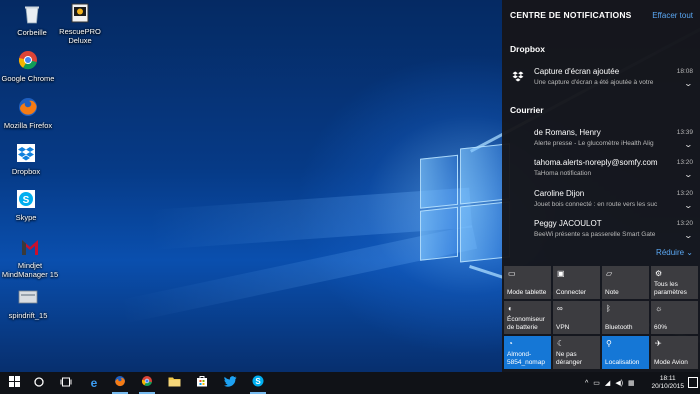  Describe the element at coordinates (674, 317) in the screenshot. I see `quick-action-brightness: ☼ 60%` at that location.